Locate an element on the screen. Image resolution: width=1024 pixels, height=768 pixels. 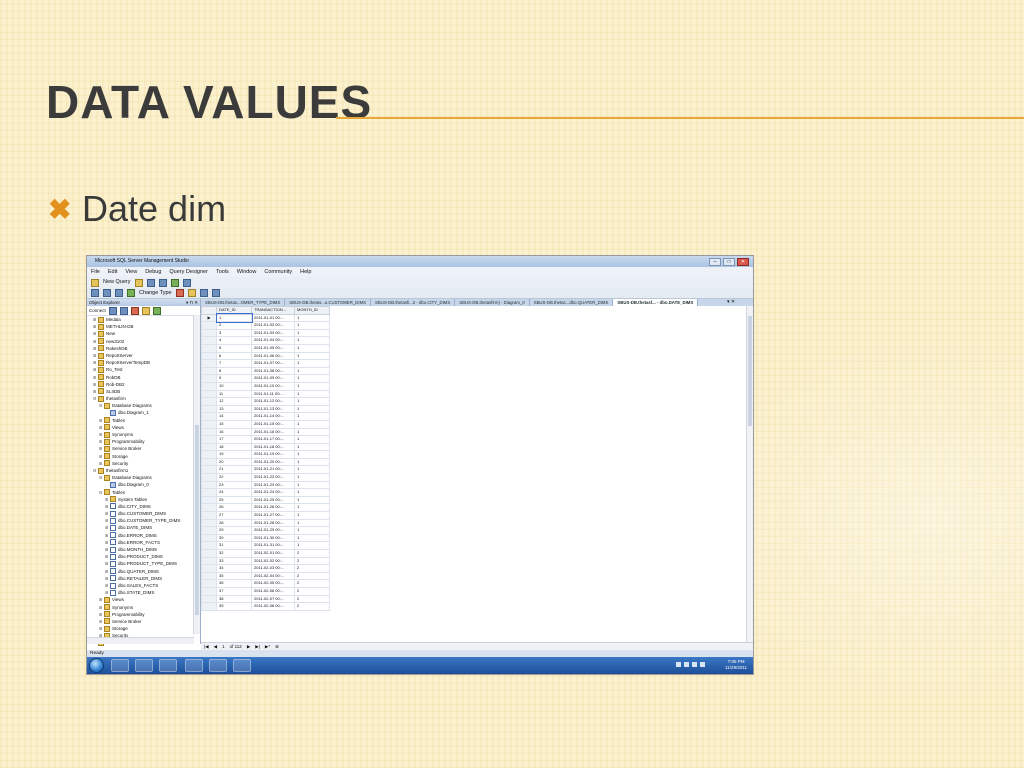
table-row: 37 2011-02-06 00:... 2 is located at coordinates (265, 591).